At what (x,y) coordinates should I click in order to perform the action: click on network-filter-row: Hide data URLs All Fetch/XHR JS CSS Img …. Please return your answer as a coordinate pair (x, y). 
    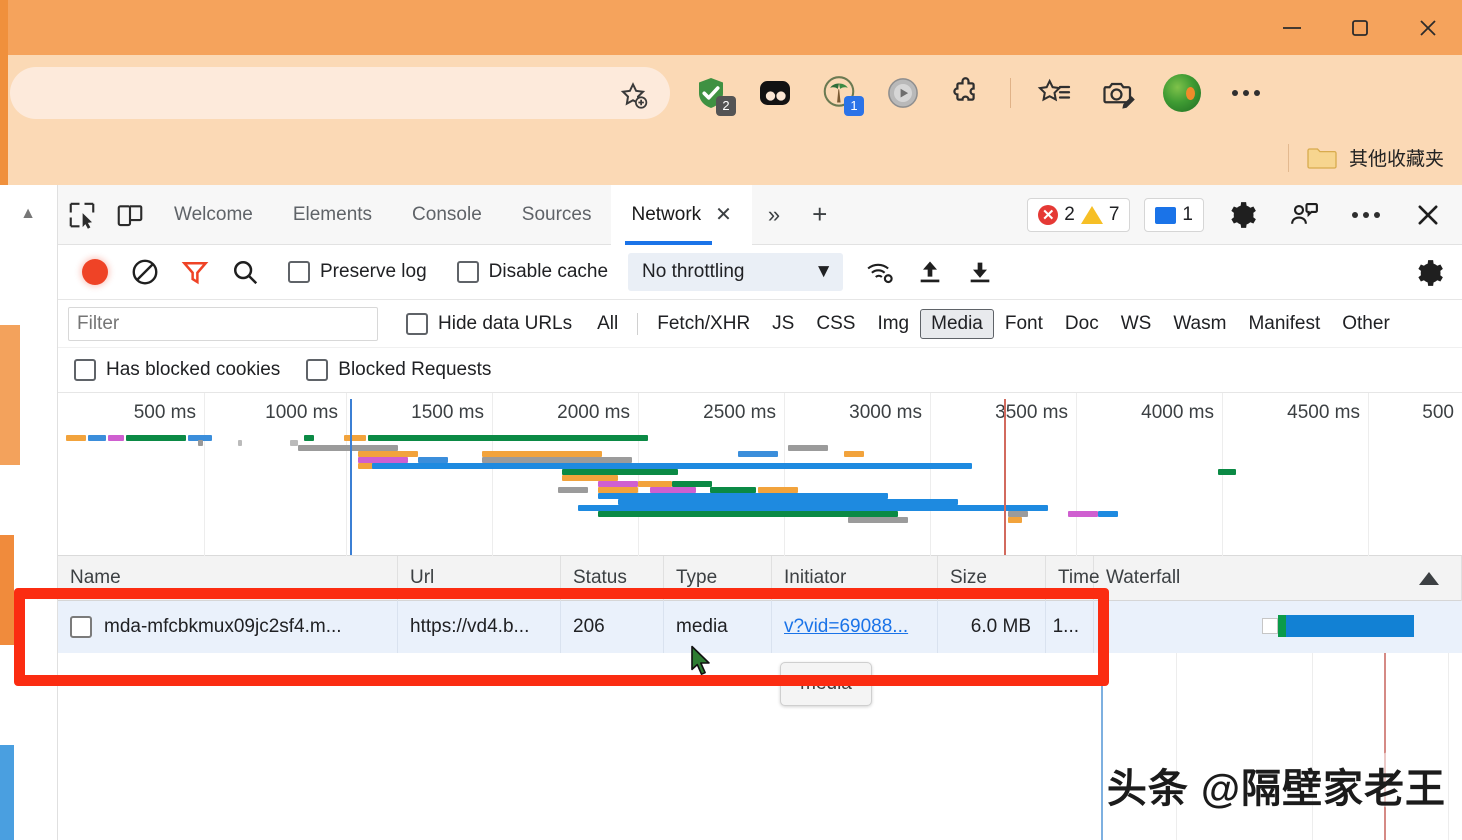
    Looking at the image, I should click on (760, 324).